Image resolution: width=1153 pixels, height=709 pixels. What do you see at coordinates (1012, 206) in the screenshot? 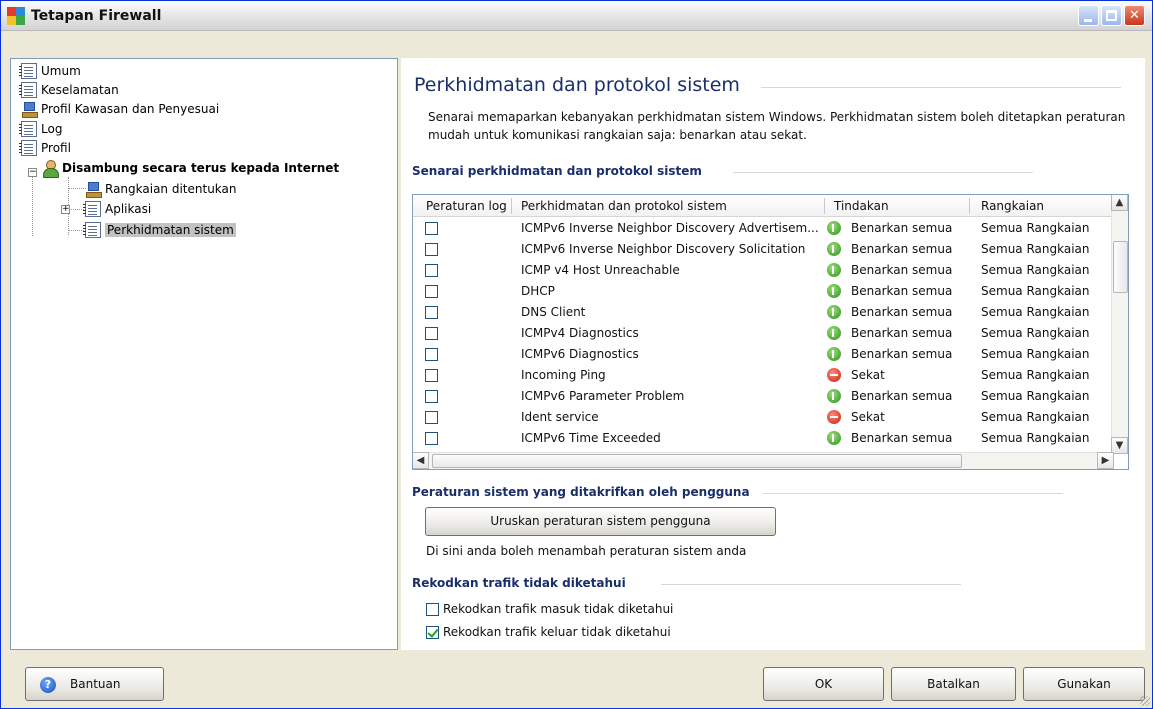
I see `column-header-network: Rangkaian` at bounding box center [1012, 206].